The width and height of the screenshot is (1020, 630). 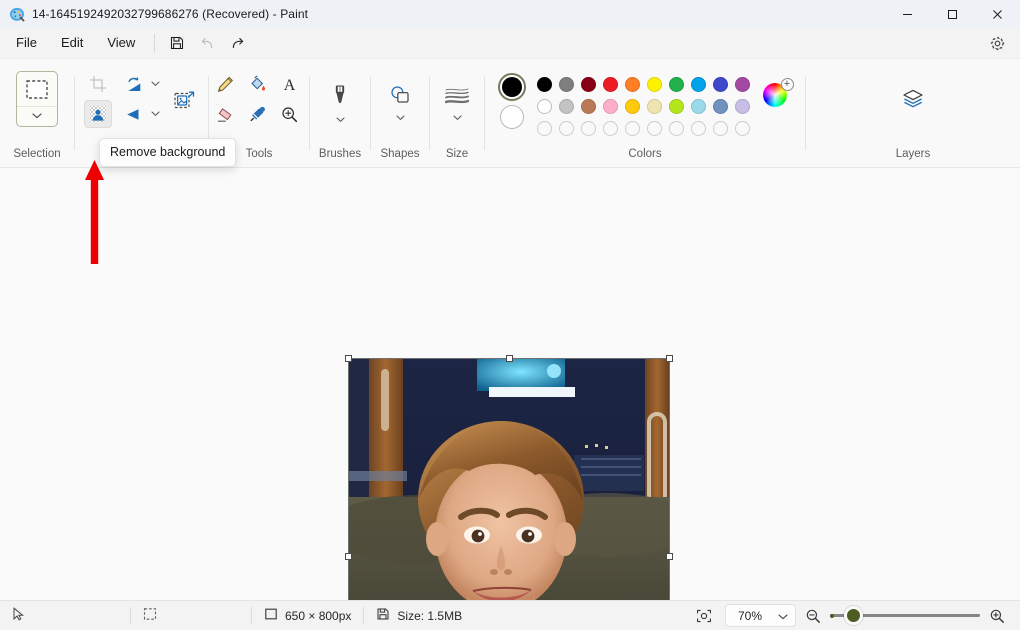 What do you see at coordinates (168, 152) in the screenshot?
I see `remove-background-tooltip: Remove background` at bounding box center [168, 152].